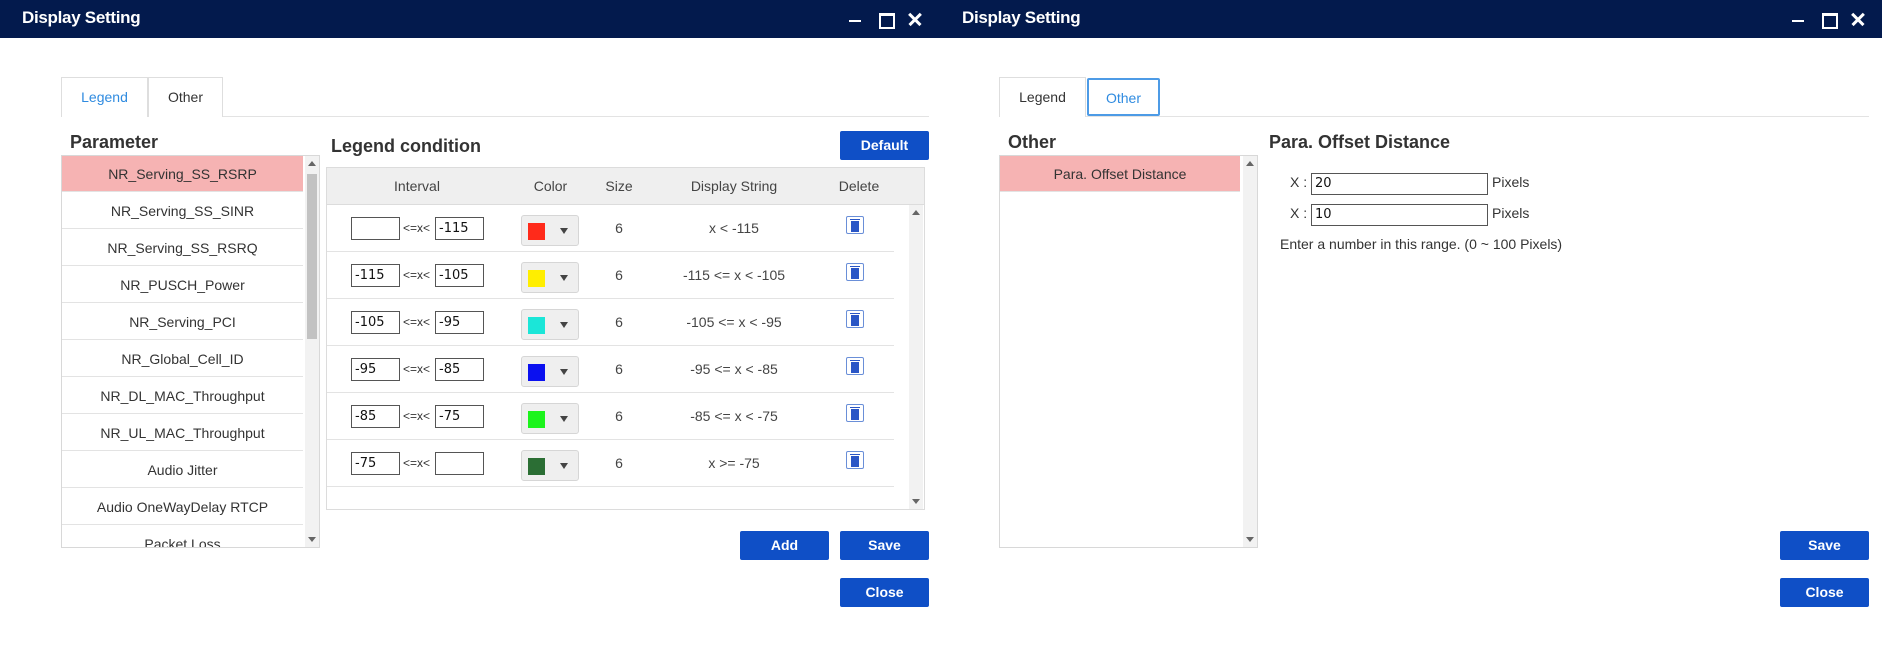 The width and height of the screenshot is (1882, 645). What do you see at coordinates (884, 145) in the screenshot?
I see `default-button: Default` at bounding box center [884, 145].